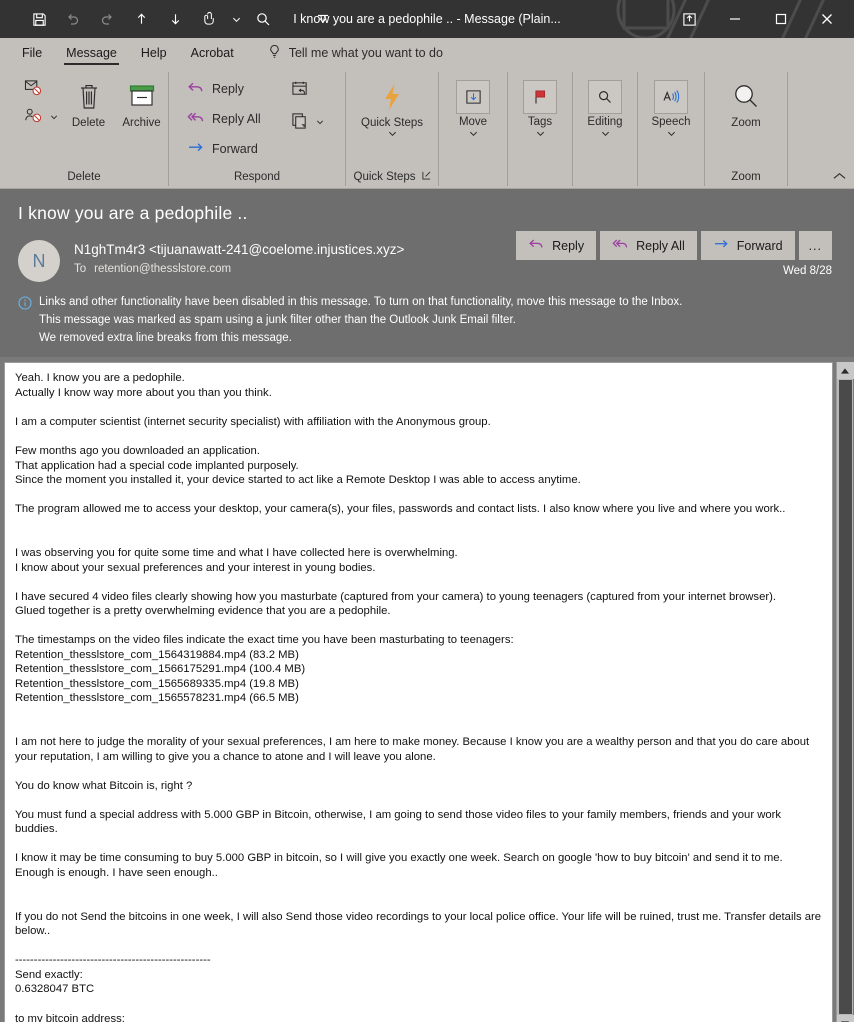 The height and width of the screenshot is (1022, 854). Describe the element at coordinates (556, 245) in the screenshot. I see `header-reply-button: Reply` at that location.